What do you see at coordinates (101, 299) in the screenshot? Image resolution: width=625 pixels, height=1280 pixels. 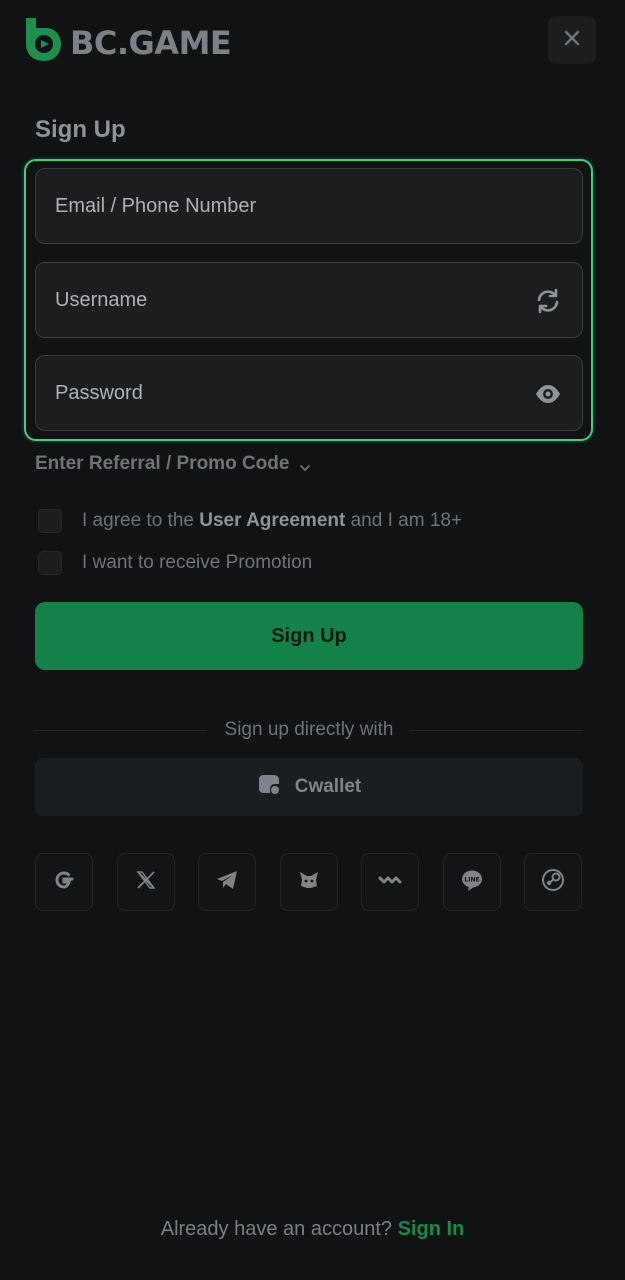 I see `username-placeholder: Username` at bounding box center [101, 299].